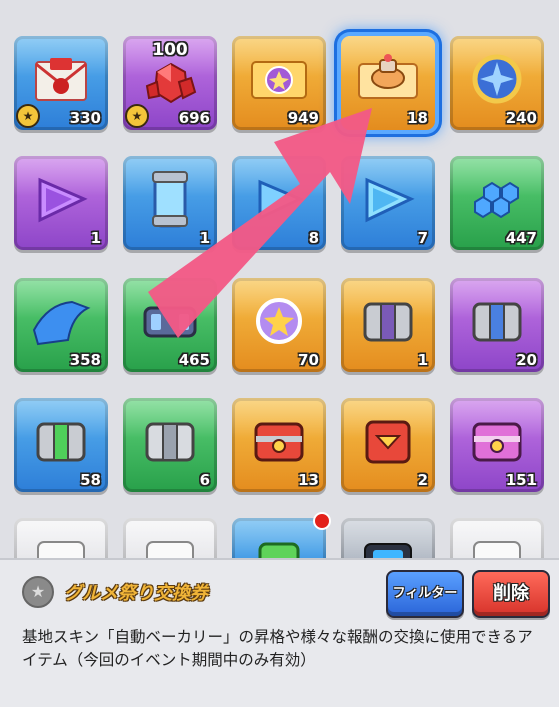 The image size is (559, 707). I want to click on item-tile: 70, so click(279, 325).